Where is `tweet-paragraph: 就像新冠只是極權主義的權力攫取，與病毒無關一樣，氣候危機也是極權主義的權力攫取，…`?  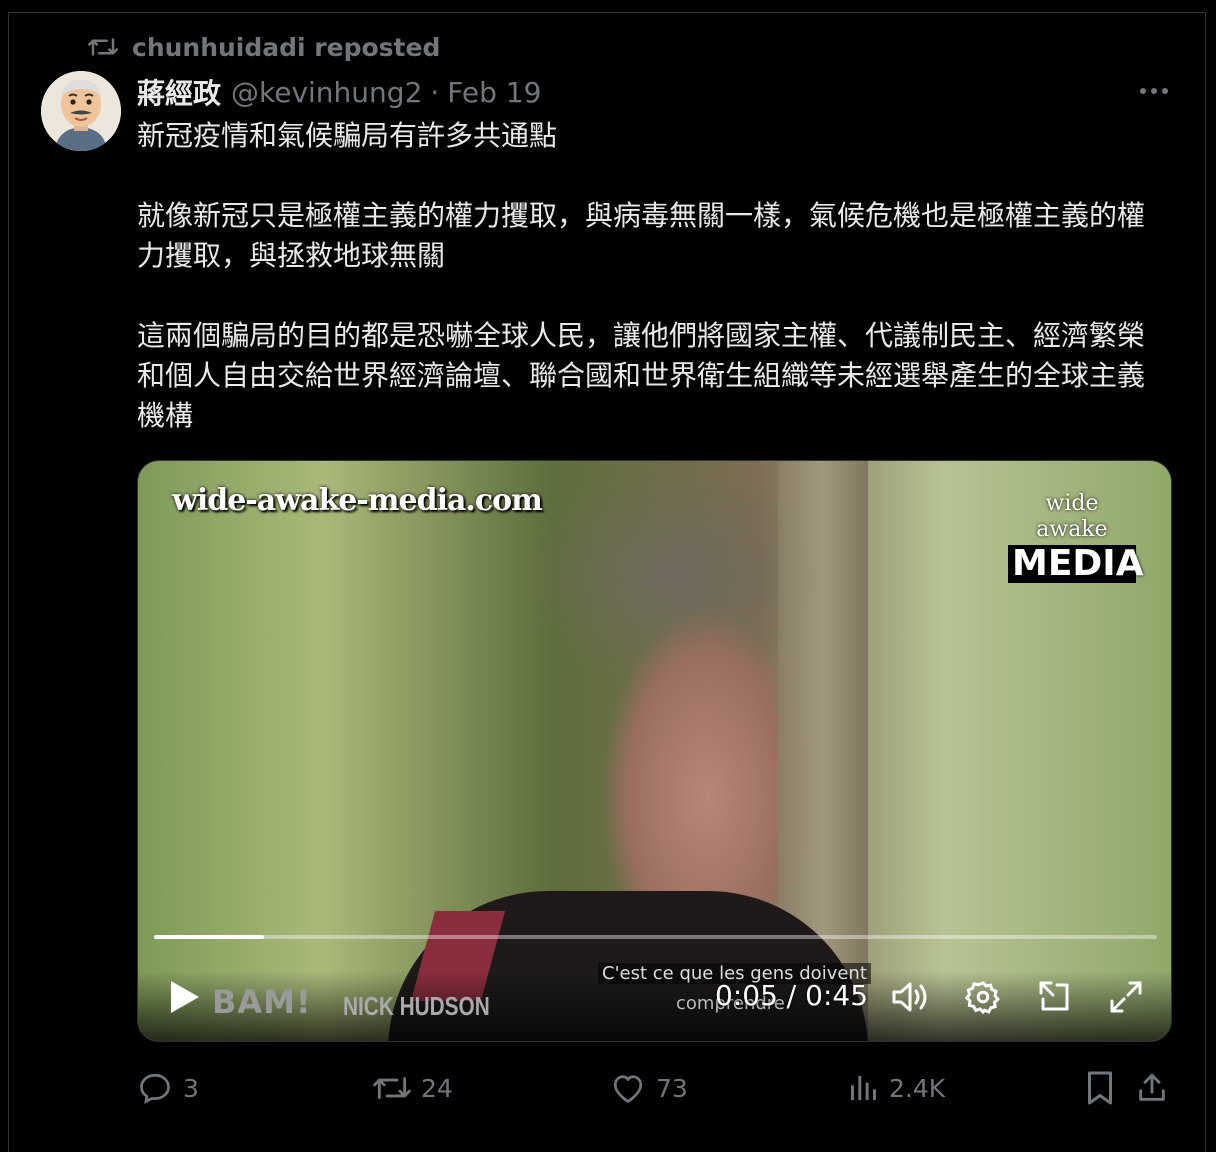 tweet-paragraph: 就像新冠只是極權主義的權力攫取，與病毒無關一樣，氣候危機也是極權主義的權力攫取，… is located at coordinates (641, 235).